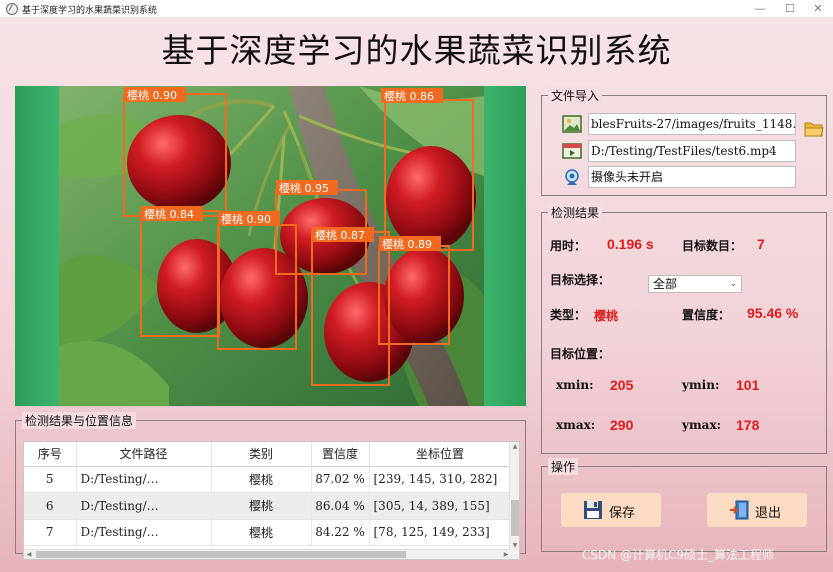  What do you see at coordinates (340, 532) in the screenshot?
I see `cell-confidence: 84.22 %` at bounding box center [340, 532].